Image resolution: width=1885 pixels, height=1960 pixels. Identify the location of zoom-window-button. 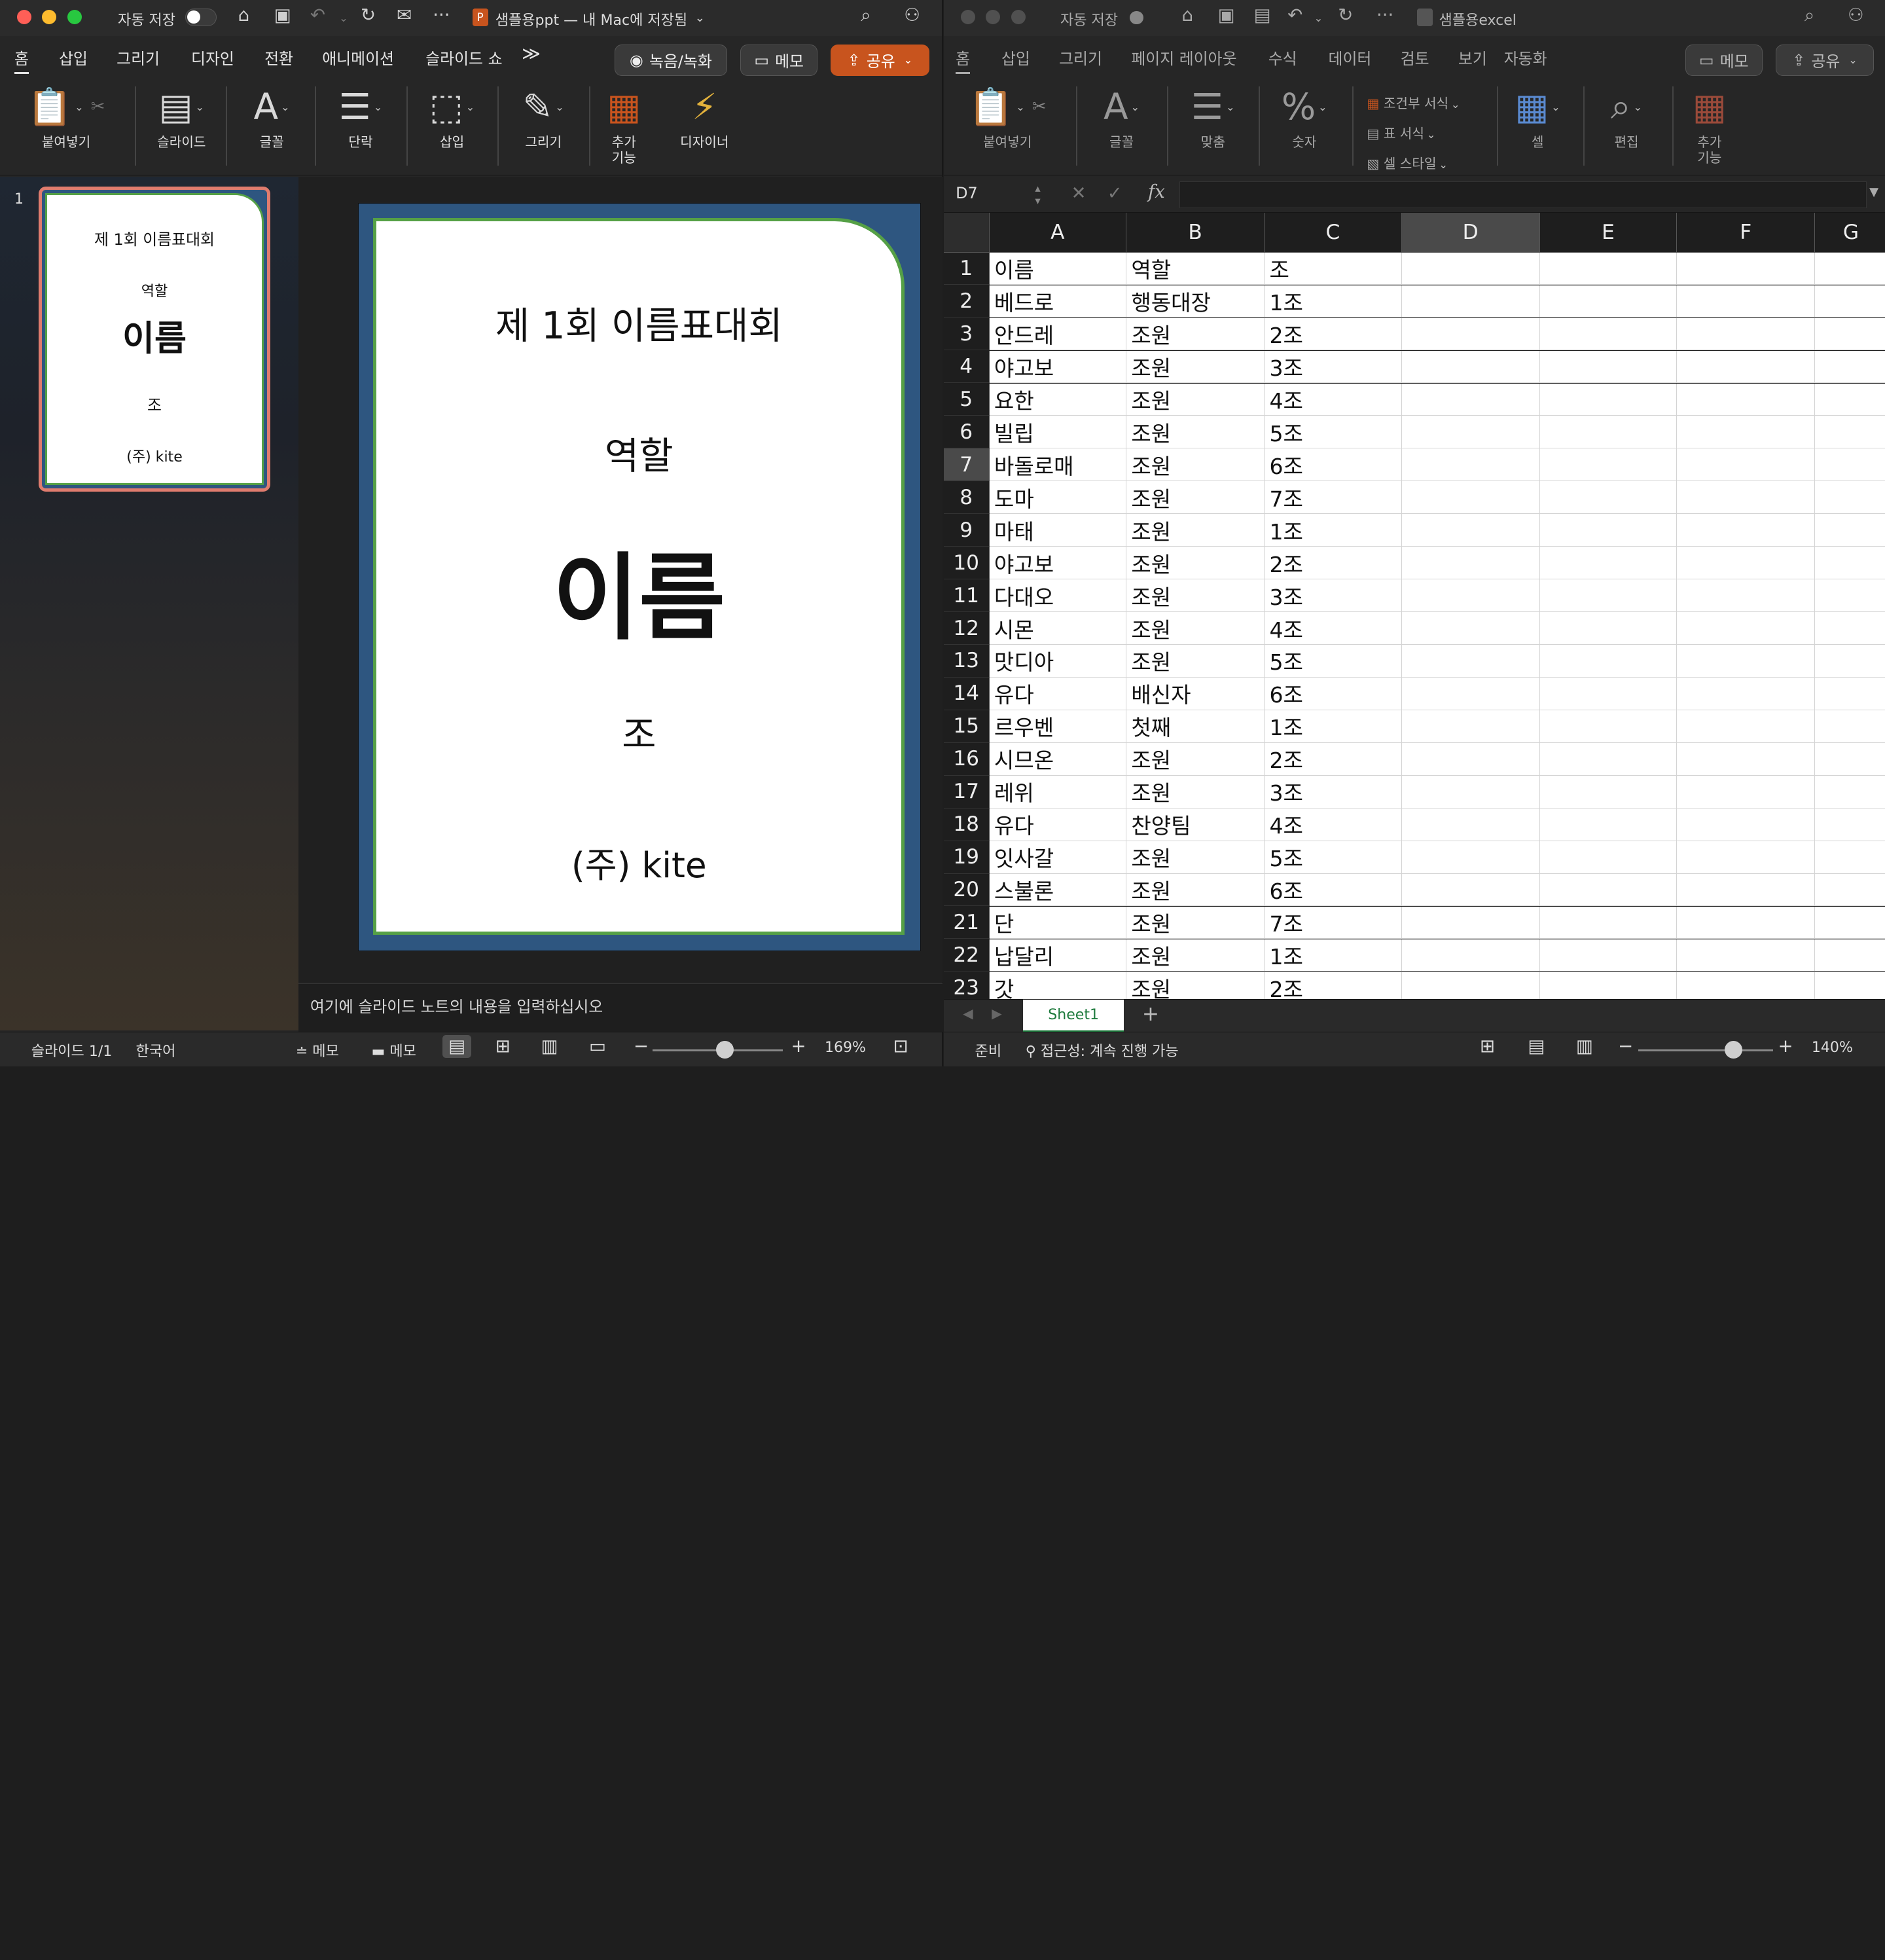
(1018, 16).